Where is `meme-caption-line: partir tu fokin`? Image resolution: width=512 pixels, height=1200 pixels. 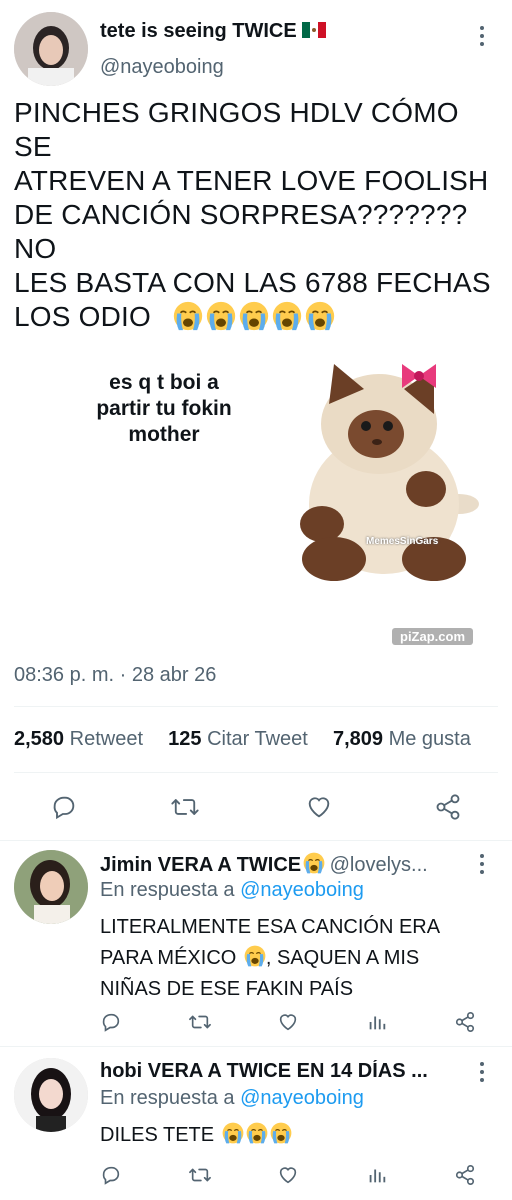
meme-caption-line: partir tu fokin is located at coordinates (164, 408).